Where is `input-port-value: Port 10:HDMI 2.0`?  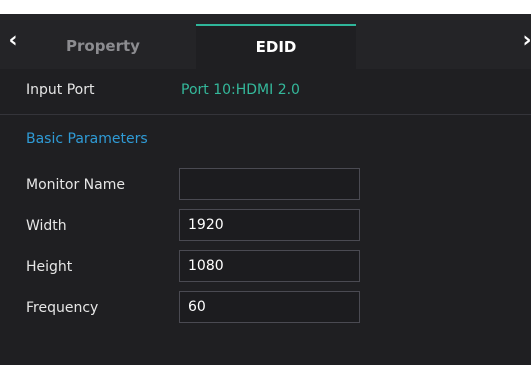 input-port-value: Port 10:HDMI 2.0 is located at coordinates (240, 90).